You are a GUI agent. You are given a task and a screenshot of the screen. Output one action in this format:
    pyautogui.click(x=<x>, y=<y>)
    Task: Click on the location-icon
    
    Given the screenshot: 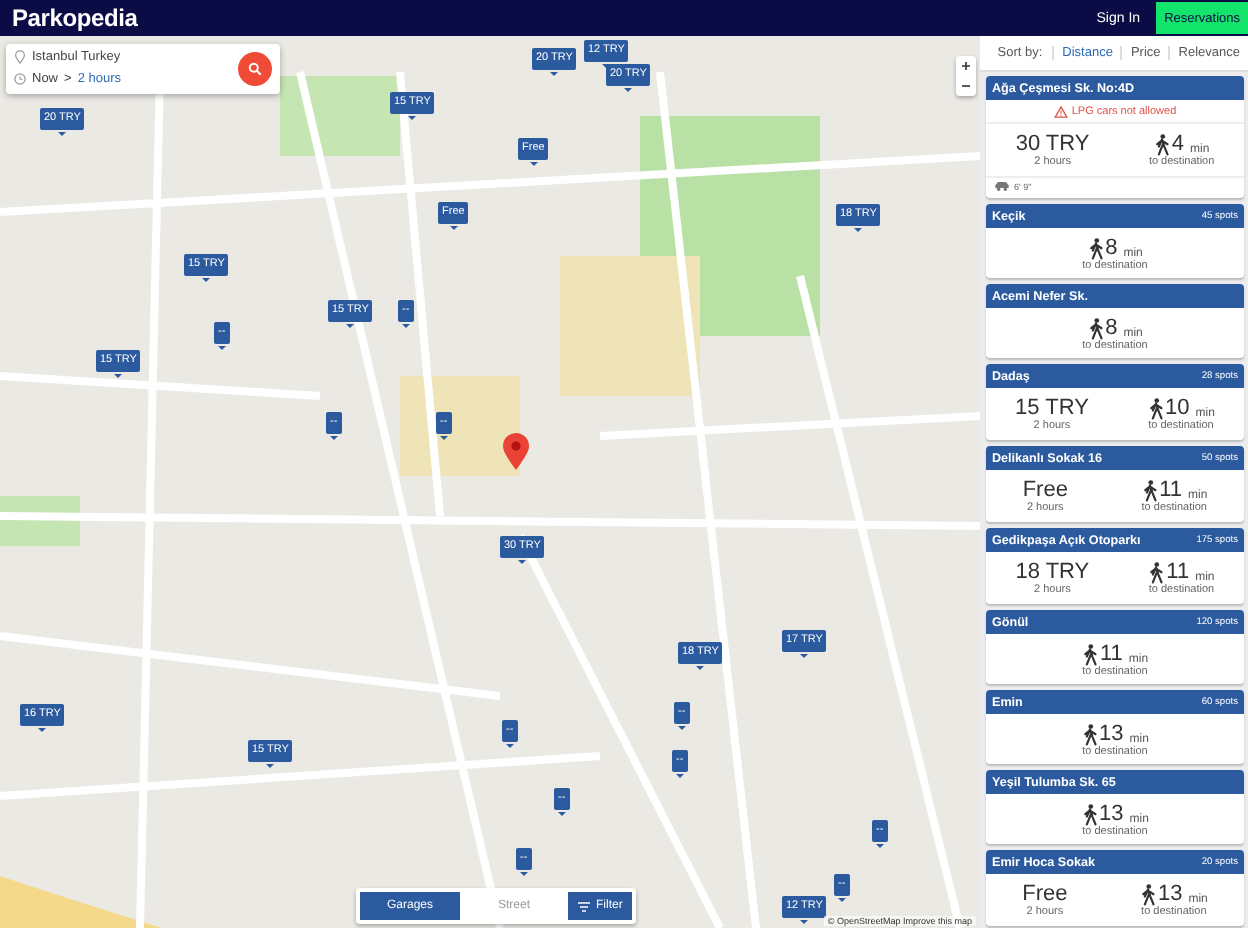 What is the action you would take?
    pyautogui.click(x=20, y=57)
    